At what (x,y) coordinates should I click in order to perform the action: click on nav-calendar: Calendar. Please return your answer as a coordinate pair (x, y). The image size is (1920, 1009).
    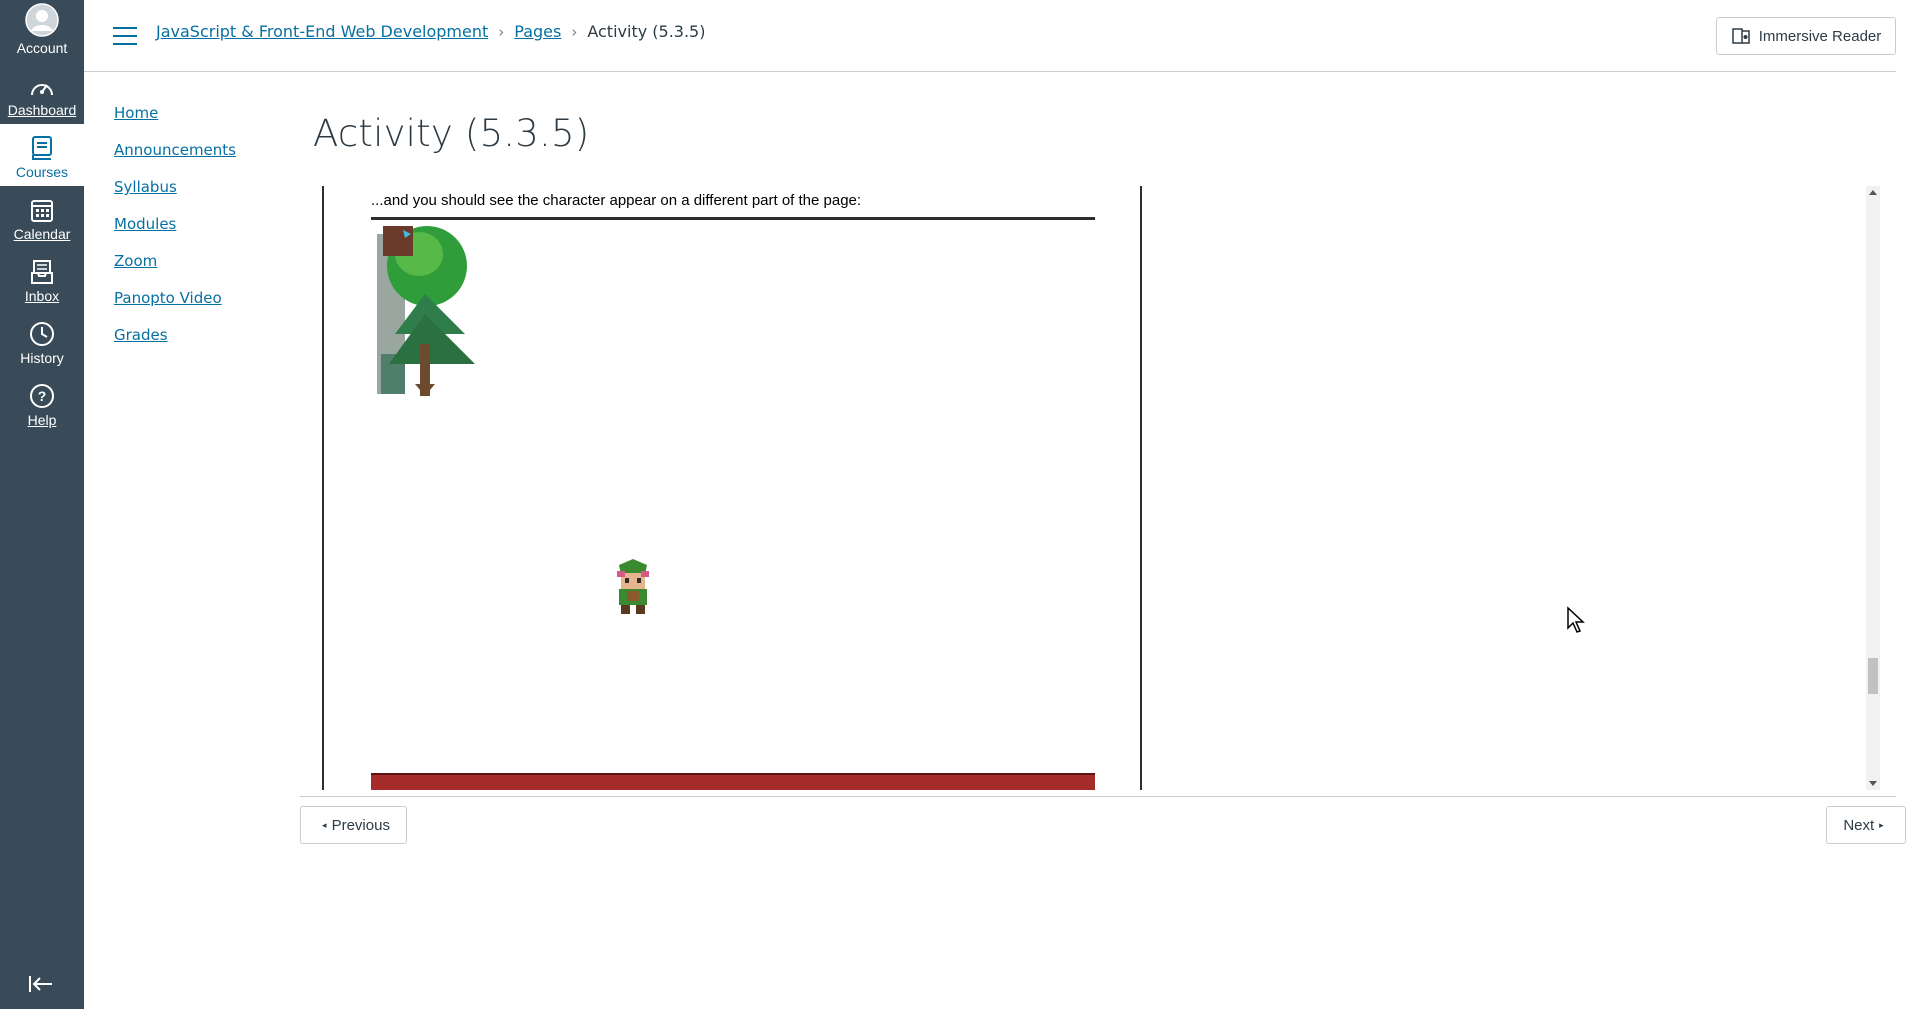
    Looking at the image, I should click on (42, 217).